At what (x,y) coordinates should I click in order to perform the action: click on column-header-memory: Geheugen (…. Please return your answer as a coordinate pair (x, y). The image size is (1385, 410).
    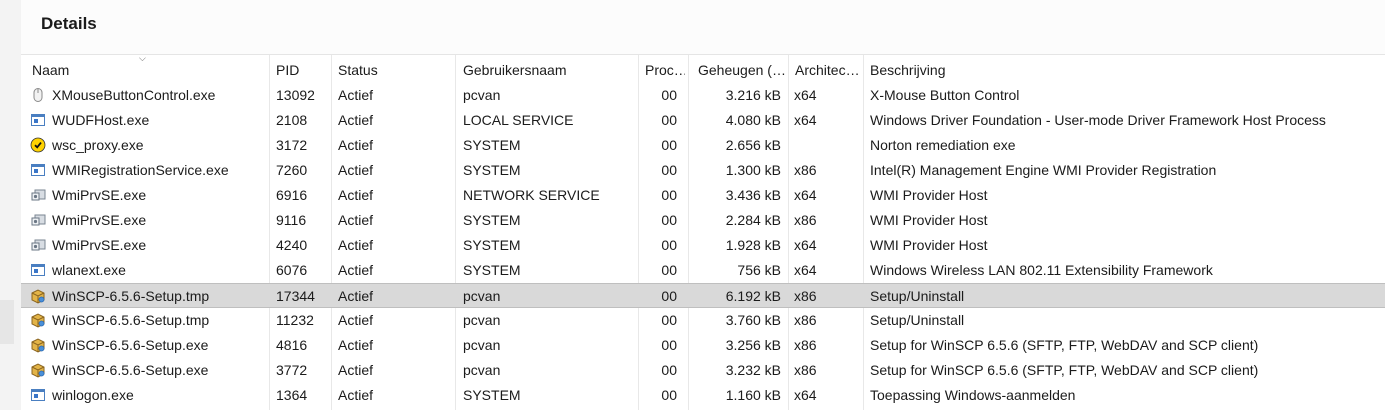
    Looking at the image, I should click on (744, 69).